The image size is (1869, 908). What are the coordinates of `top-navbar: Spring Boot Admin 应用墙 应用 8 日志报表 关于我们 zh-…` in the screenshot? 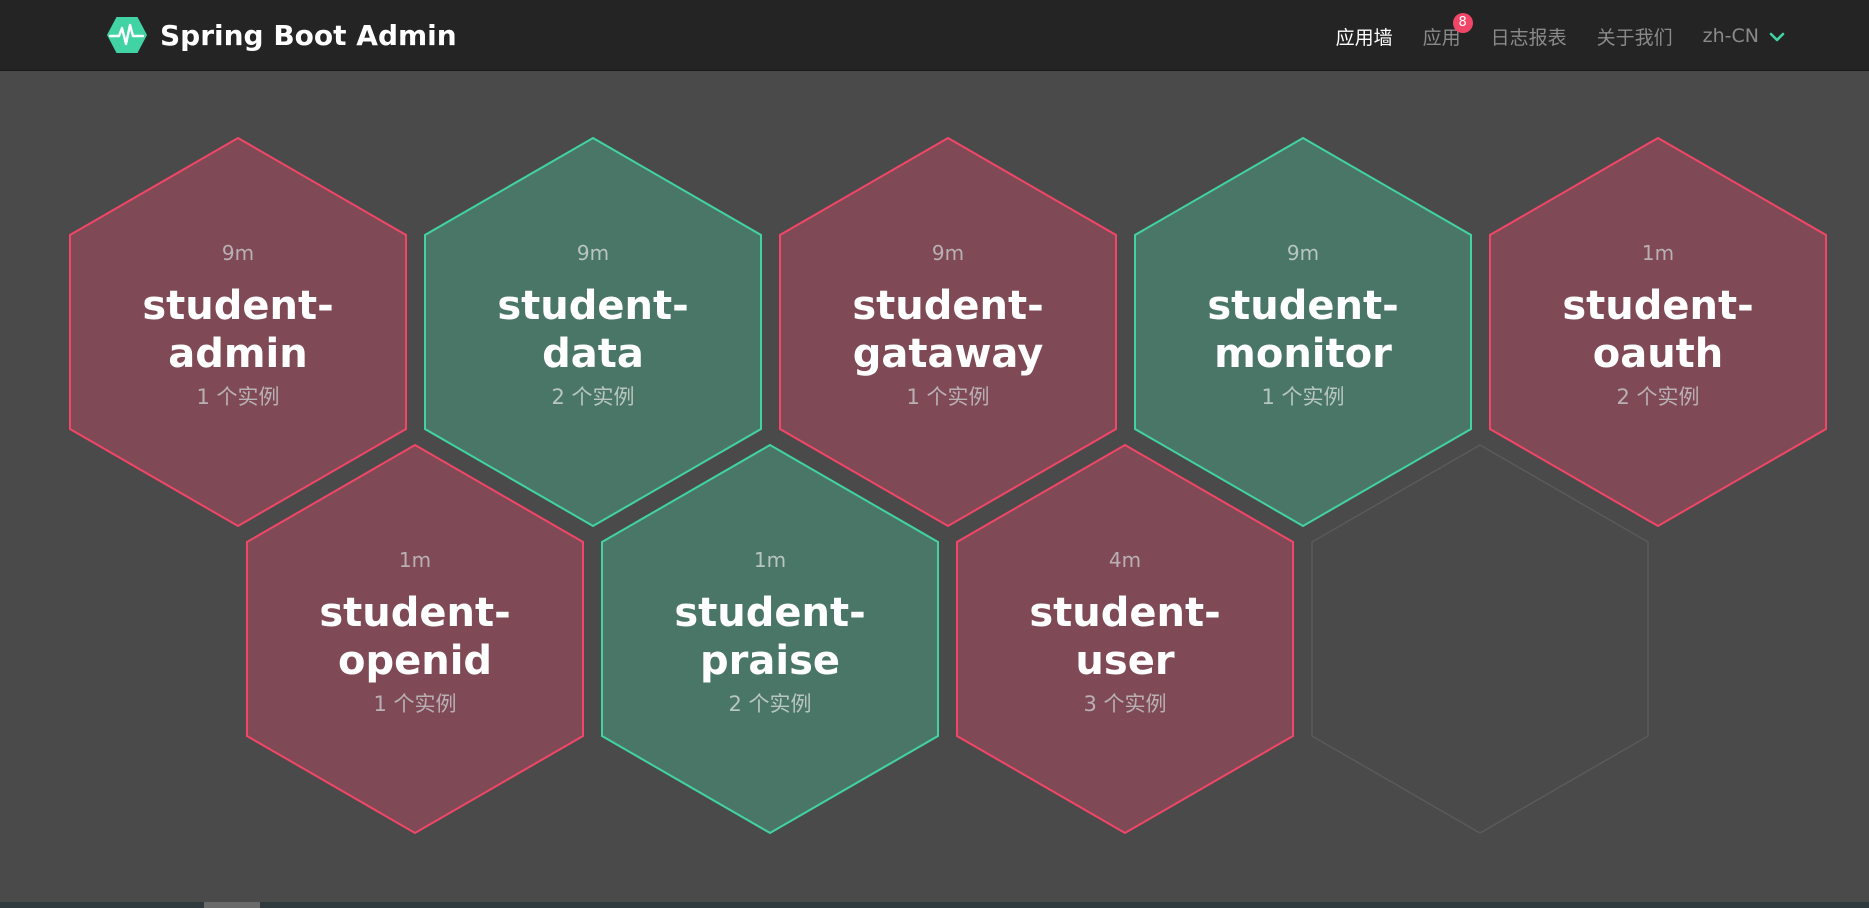 It's located at (934, 35).